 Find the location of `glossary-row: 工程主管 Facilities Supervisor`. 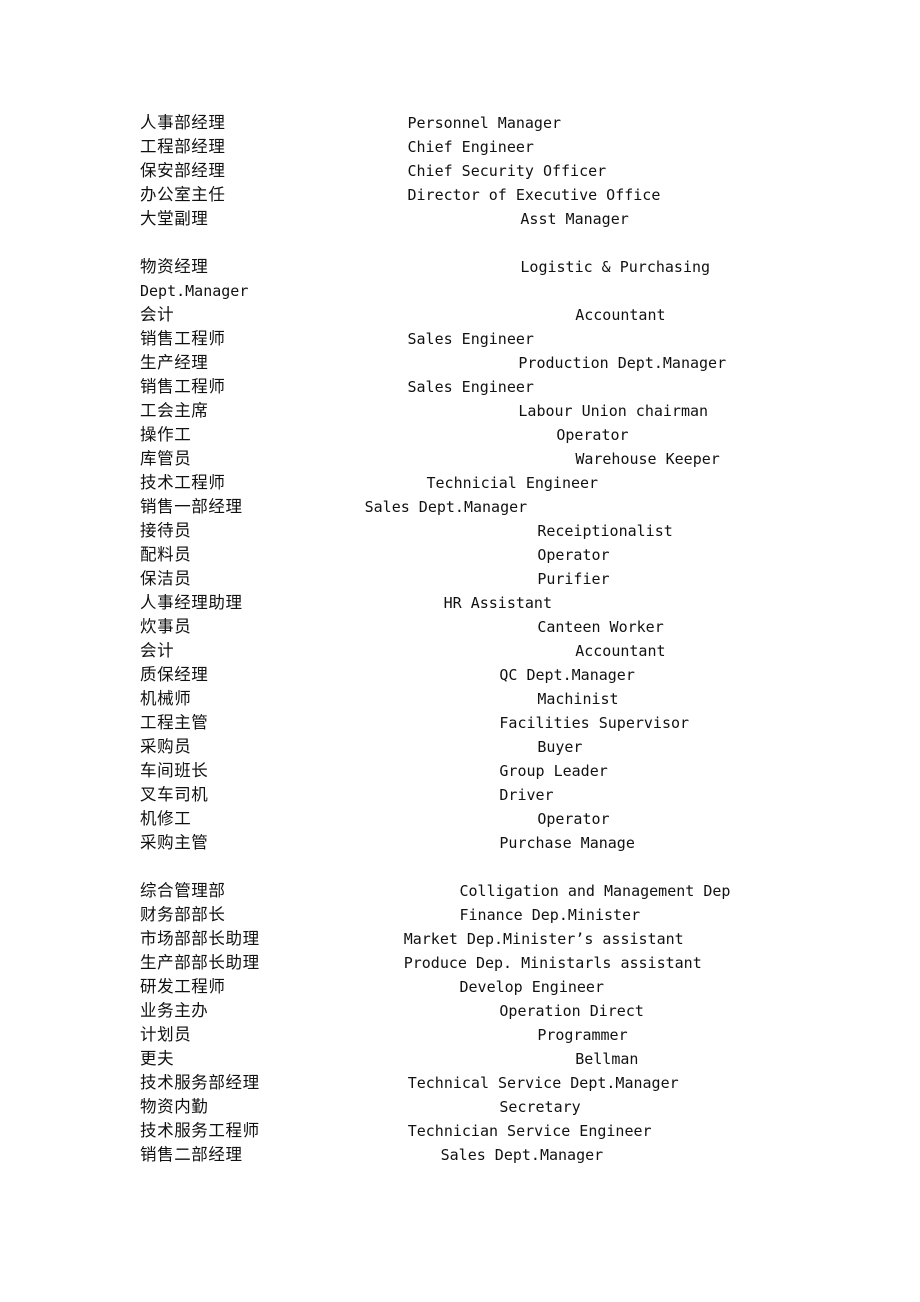

glossary-row: 工程主管 Facilities Supervisor is located at coordinates (490, 723).